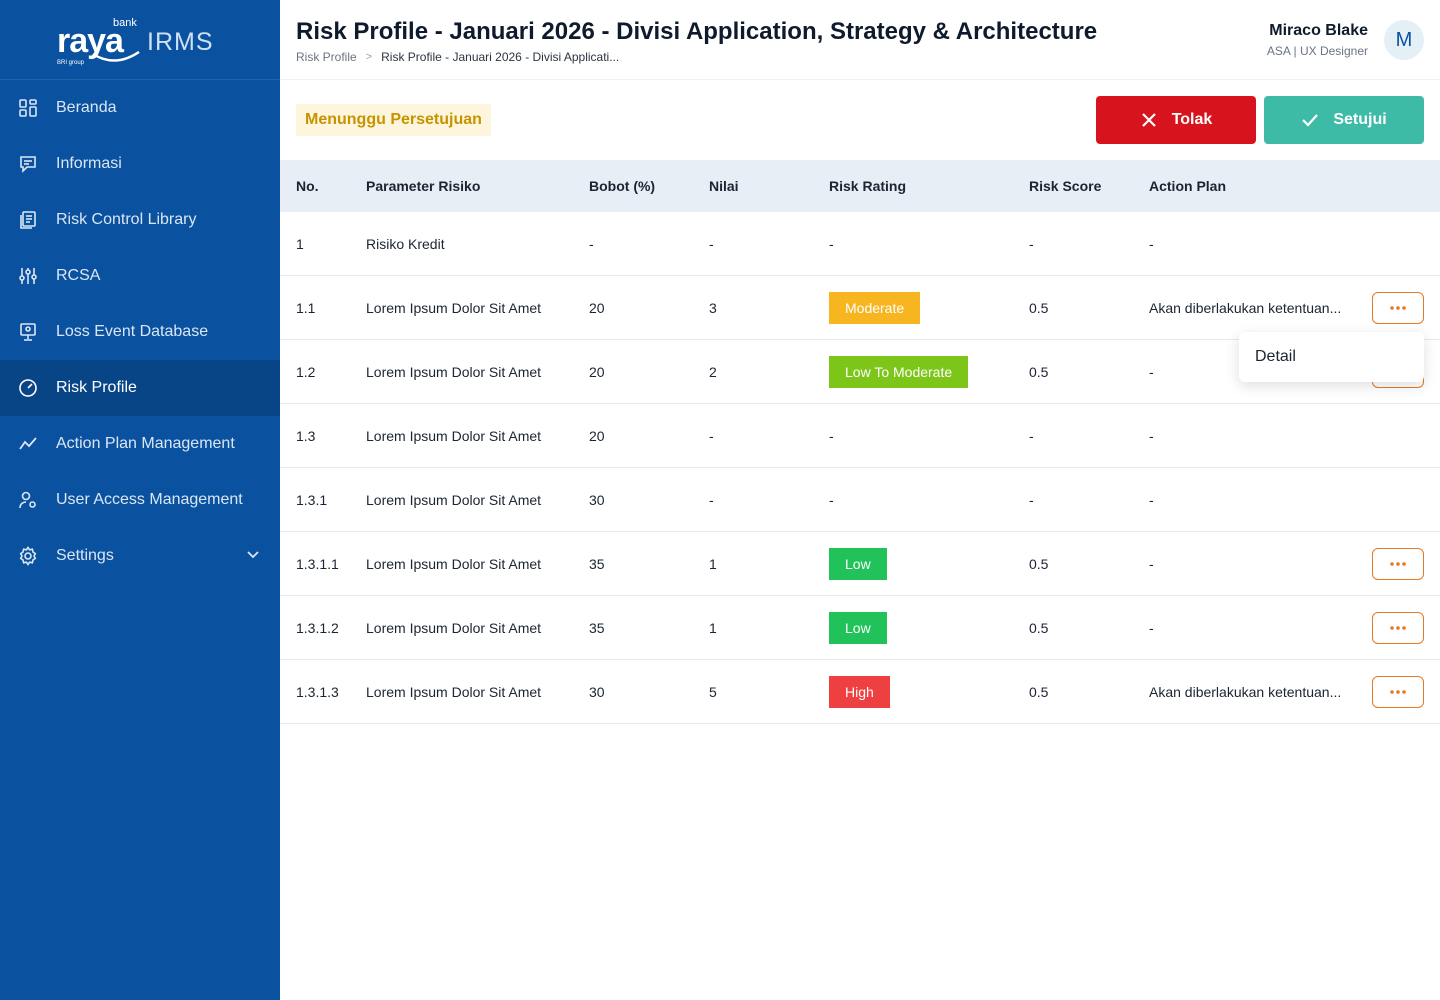 The width and height of the screenshot is (1440, 1000). Describe the element at coordinates (312, 500) in the screenshot. I see `cell-no: 1.3.1` at that location.